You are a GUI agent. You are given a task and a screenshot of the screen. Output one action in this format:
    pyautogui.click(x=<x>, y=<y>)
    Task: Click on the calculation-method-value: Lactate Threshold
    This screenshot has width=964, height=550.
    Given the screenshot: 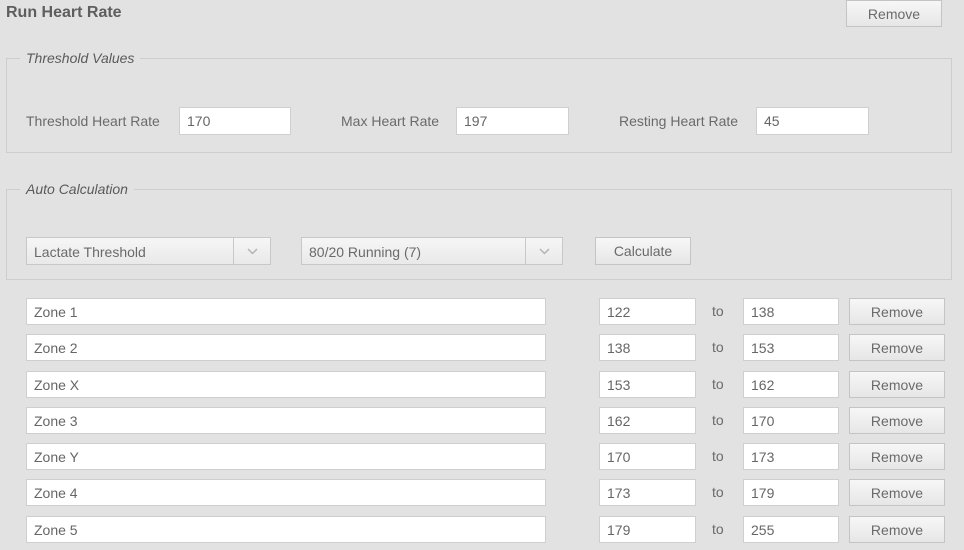 What is the action you would take?
    pyautogui.click(x=90, y=252)
    